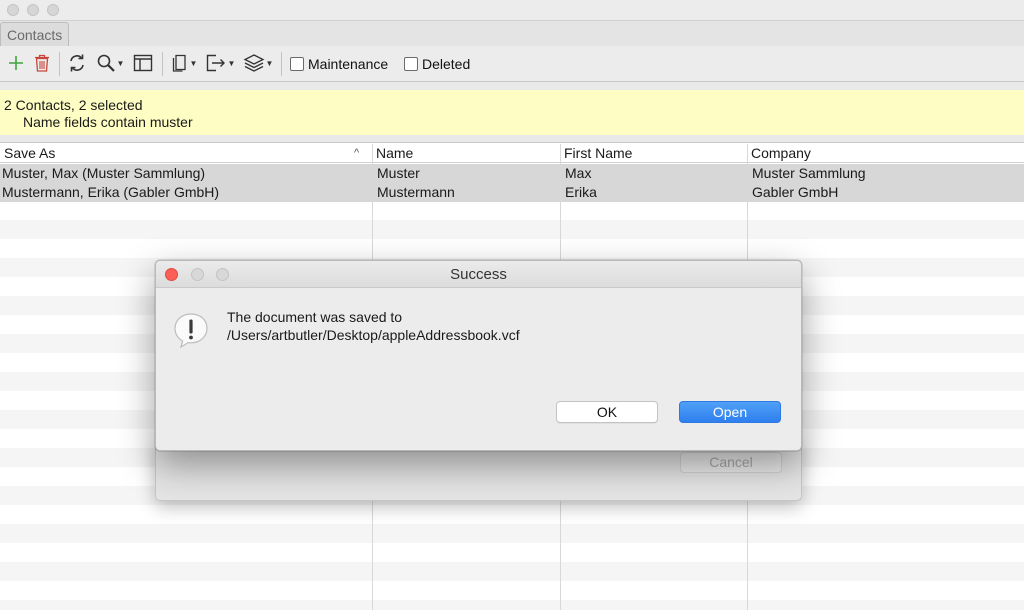 The height and width of the screenshot is (610, 1024). Describe the element at coordinates (398, 173) in the screenshot. I see `cell-name: Muster` at that location.